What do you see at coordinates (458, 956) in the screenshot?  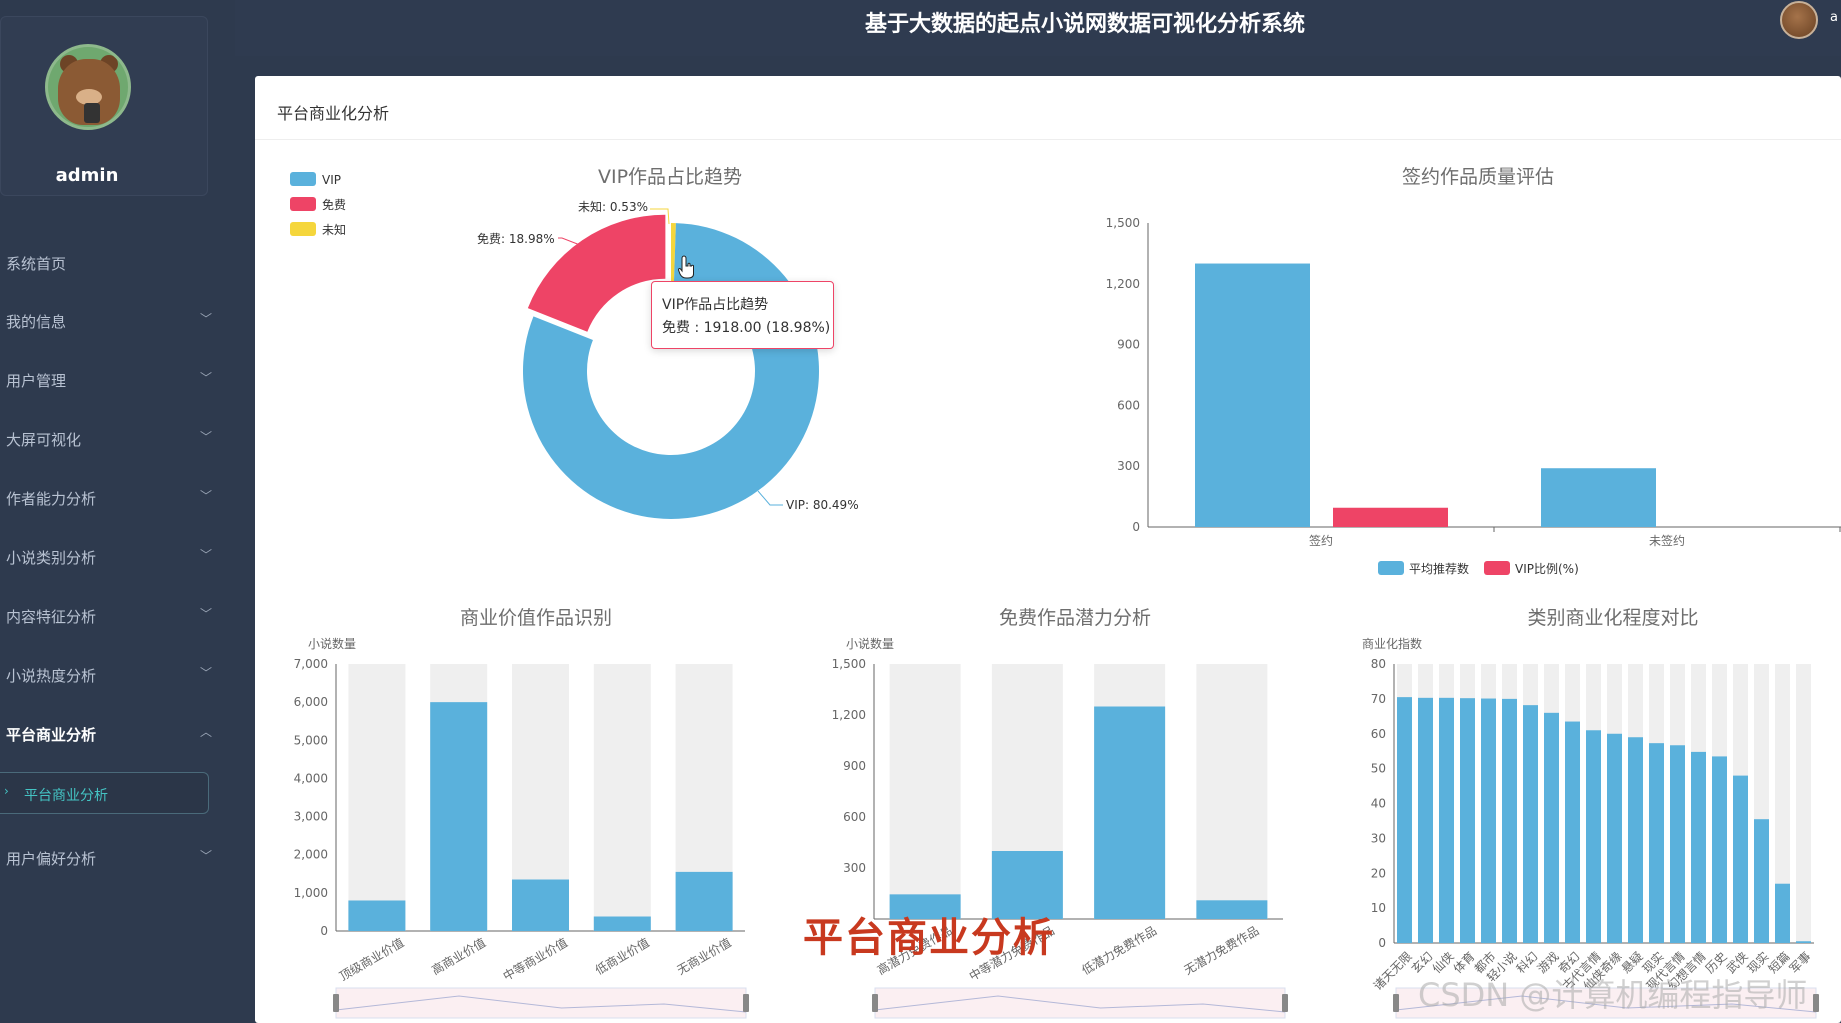 I see `x-tick-label: 高商业价值` at bounding box center [458, 956].